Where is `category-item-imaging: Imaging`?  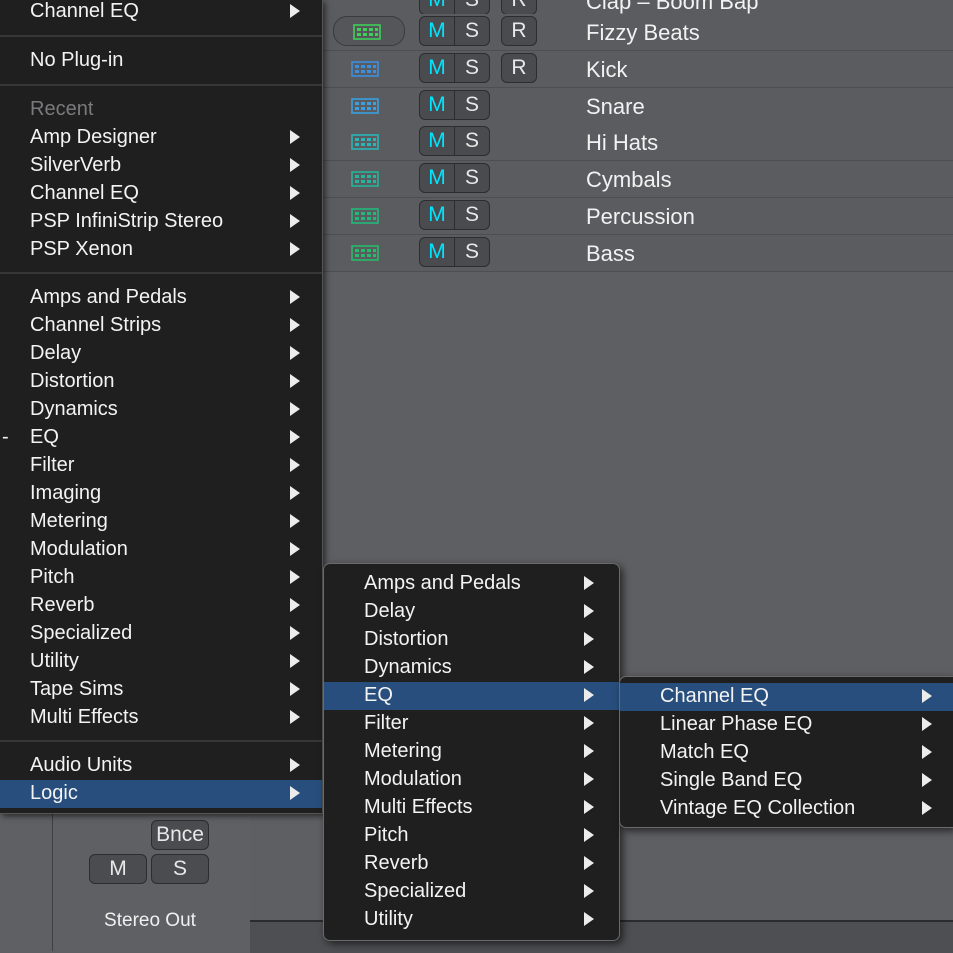
category-item-imaging: Imaging is located at coordinates (161, 494).